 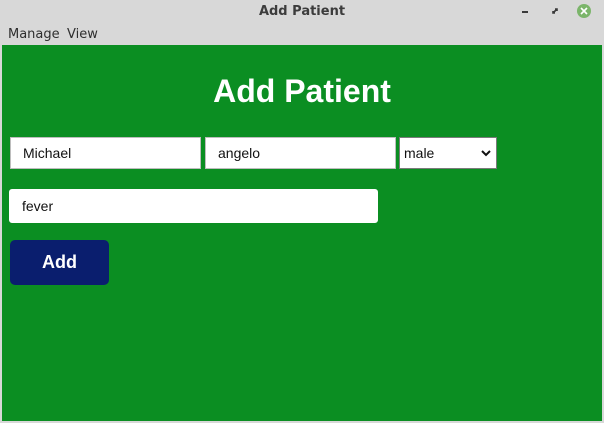 What do you see at coordinates (47, 153) in the screenshot?
I see `first-name-value: Michael` at bounding box center [47, 153].